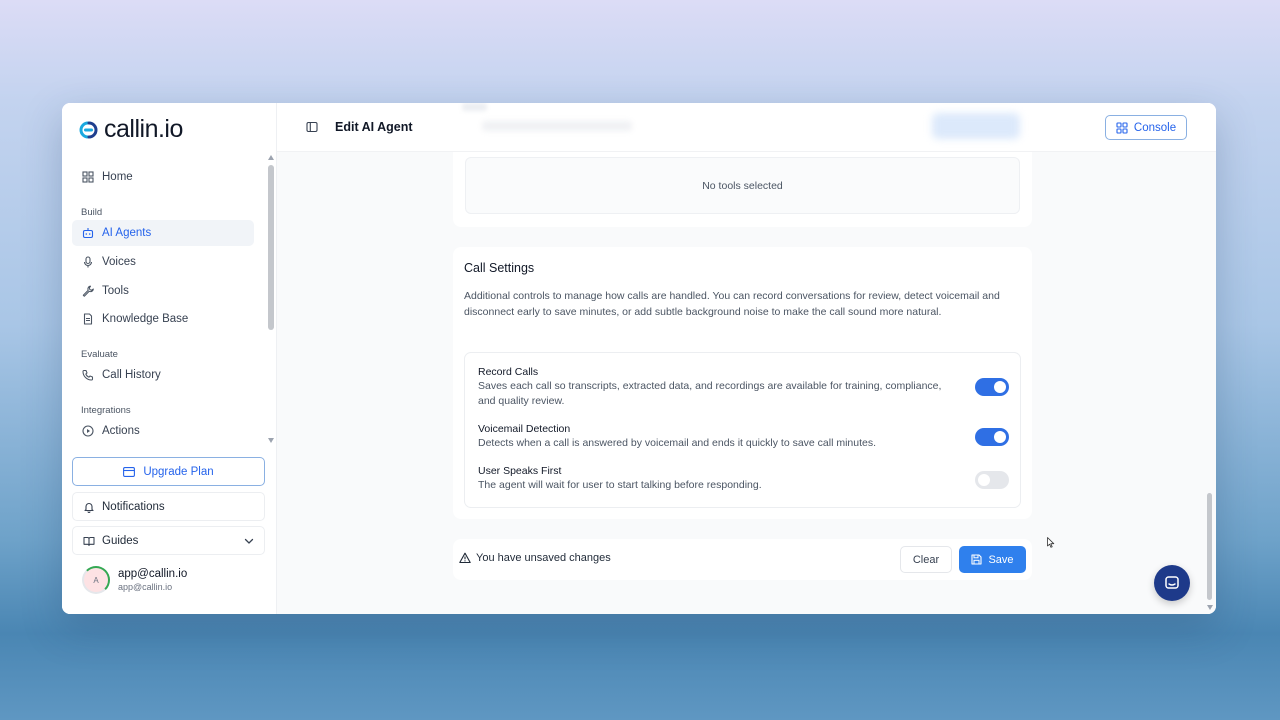 Image resolution: width=1280 pixels, height=720 pixels. What do you see at coordinates (1001, 559) in the screenshot?
I see `save-label: Save` at bounding box center [1001, 559].